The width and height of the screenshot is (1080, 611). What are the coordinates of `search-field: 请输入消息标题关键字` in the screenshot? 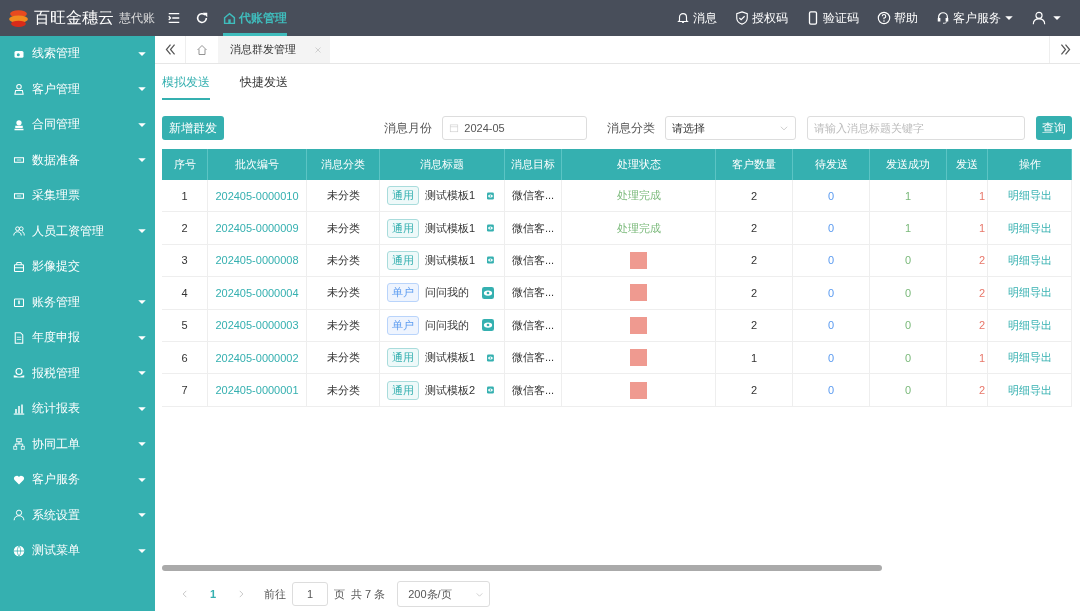 It's located at (916, 128).